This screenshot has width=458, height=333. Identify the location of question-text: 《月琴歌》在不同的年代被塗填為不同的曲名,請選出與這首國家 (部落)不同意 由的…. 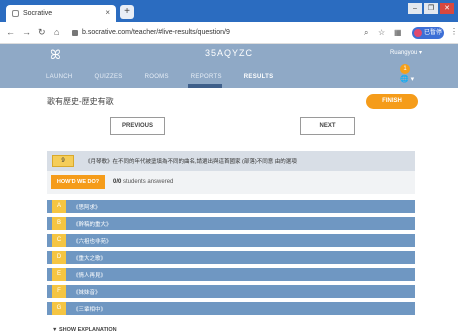
(191, 162).